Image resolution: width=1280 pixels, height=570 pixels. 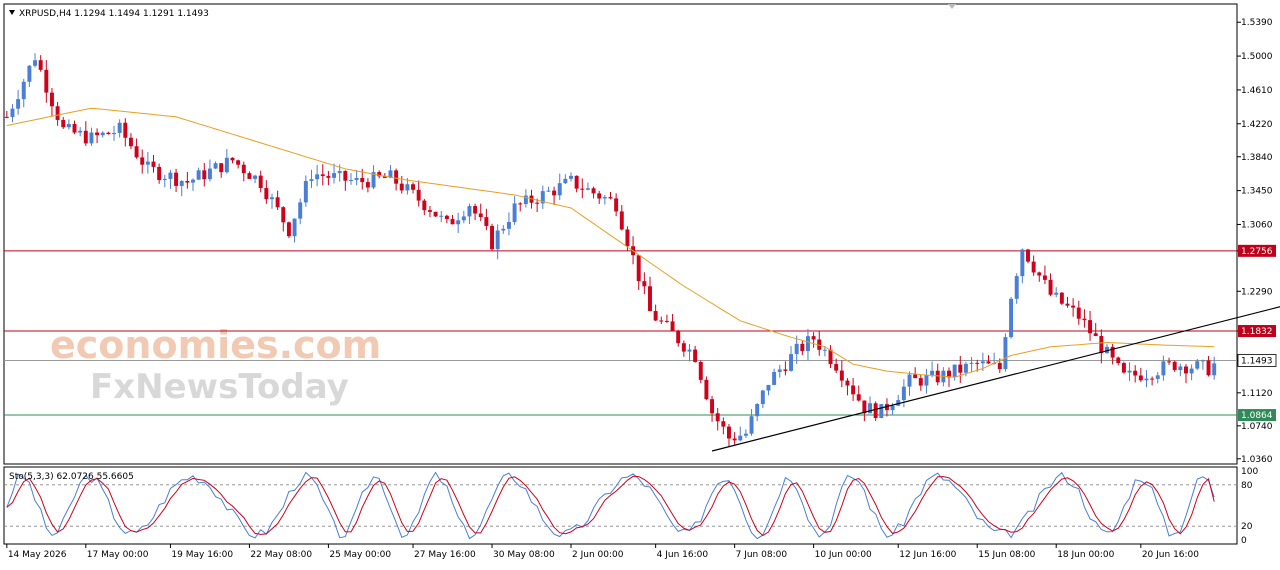 I want to click on y-tick-label: 1.3060, so click(x=1257, y=225).